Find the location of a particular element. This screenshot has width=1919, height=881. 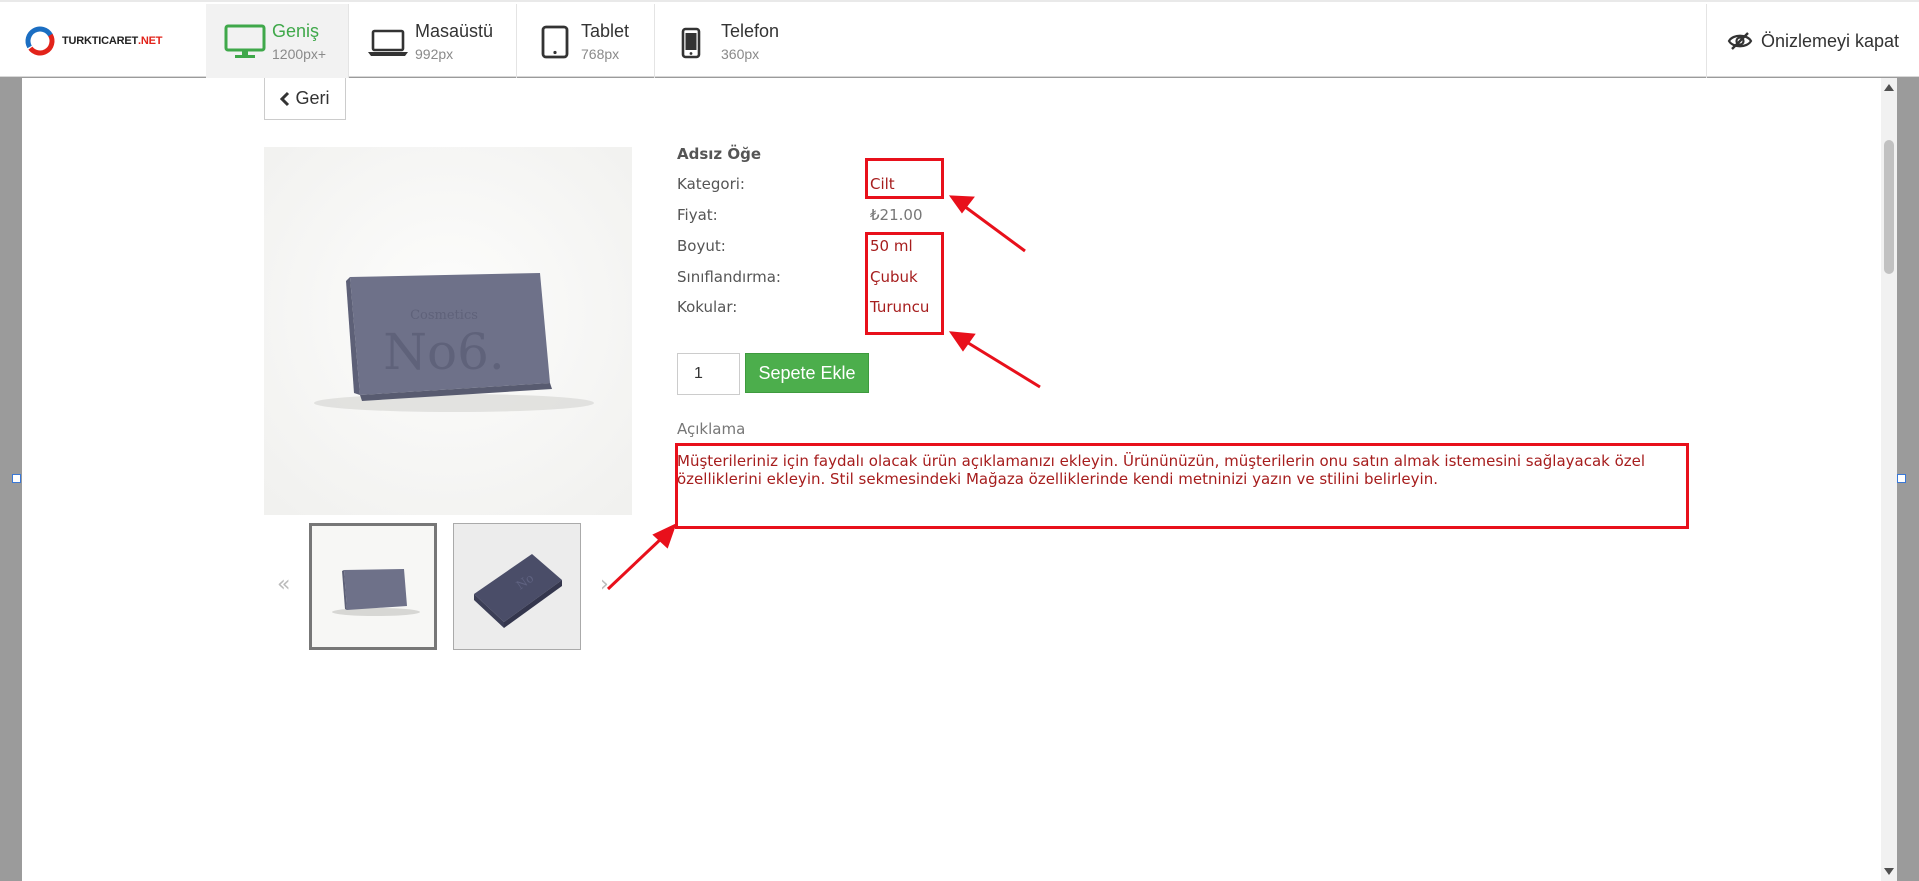

chevron-left-icon is located at coordinates (285, 98).